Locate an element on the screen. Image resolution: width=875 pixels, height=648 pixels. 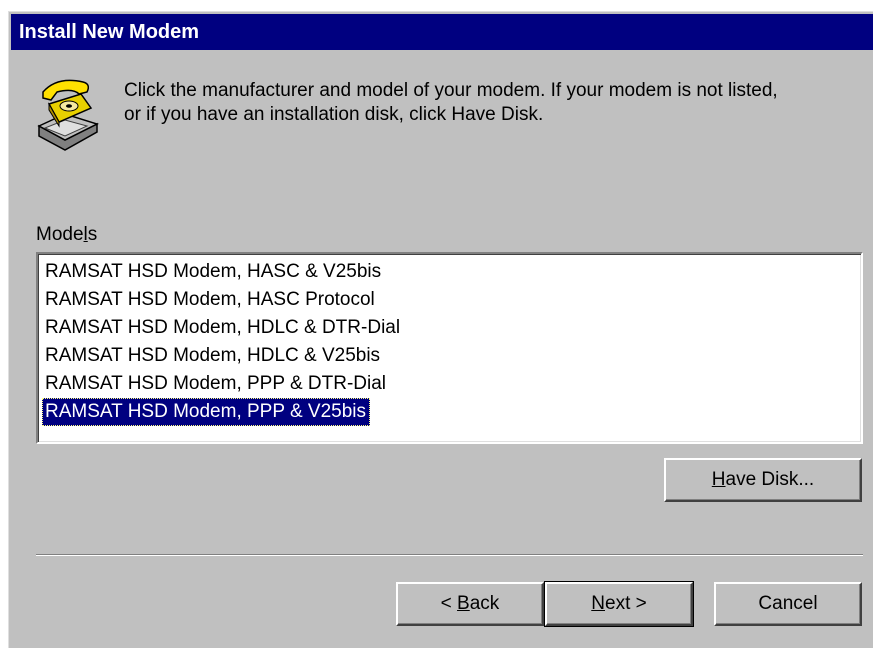
list-item: RAMSAT HSD Modem, PPP & DTR-Dial is located at coordinates (214, 384).